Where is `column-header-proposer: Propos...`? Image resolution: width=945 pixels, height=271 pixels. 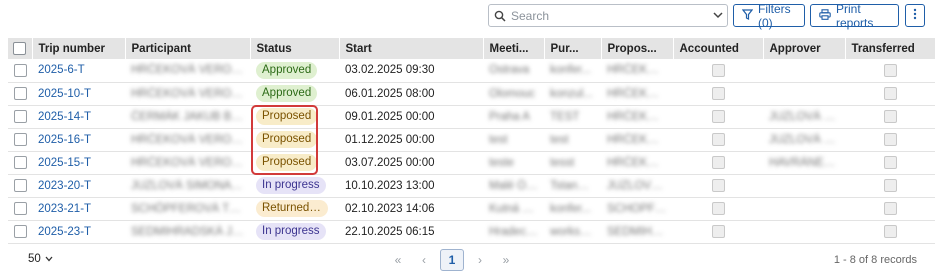
column-header-proposer: Propos... is located at coordinates (637, 48).